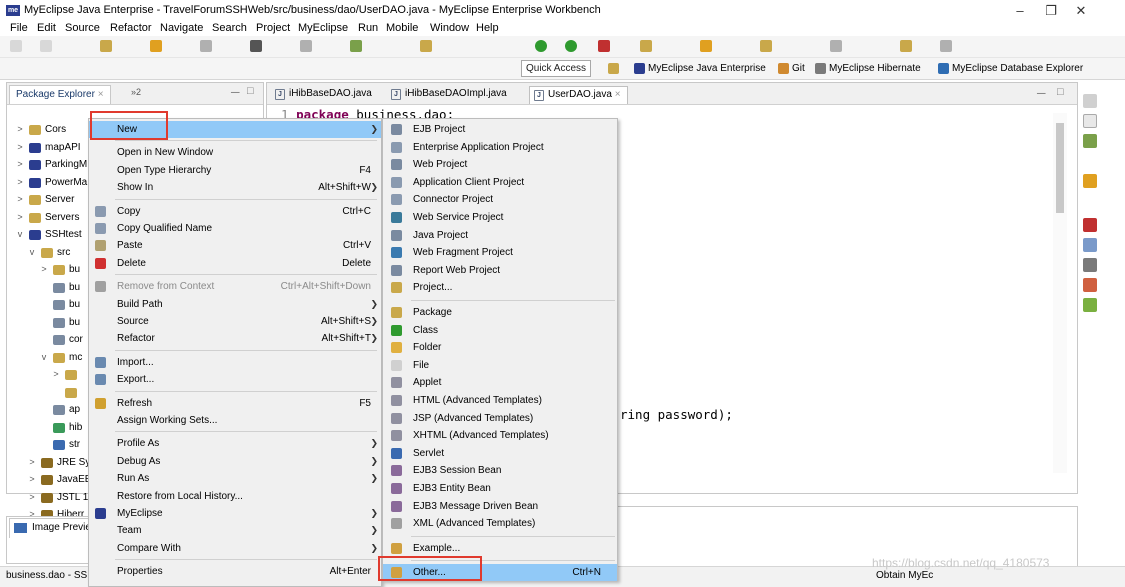 Image resolution: width=1125 pixels, height=587 pixels. I want to click on menu-project: Project, so click(273, 28).